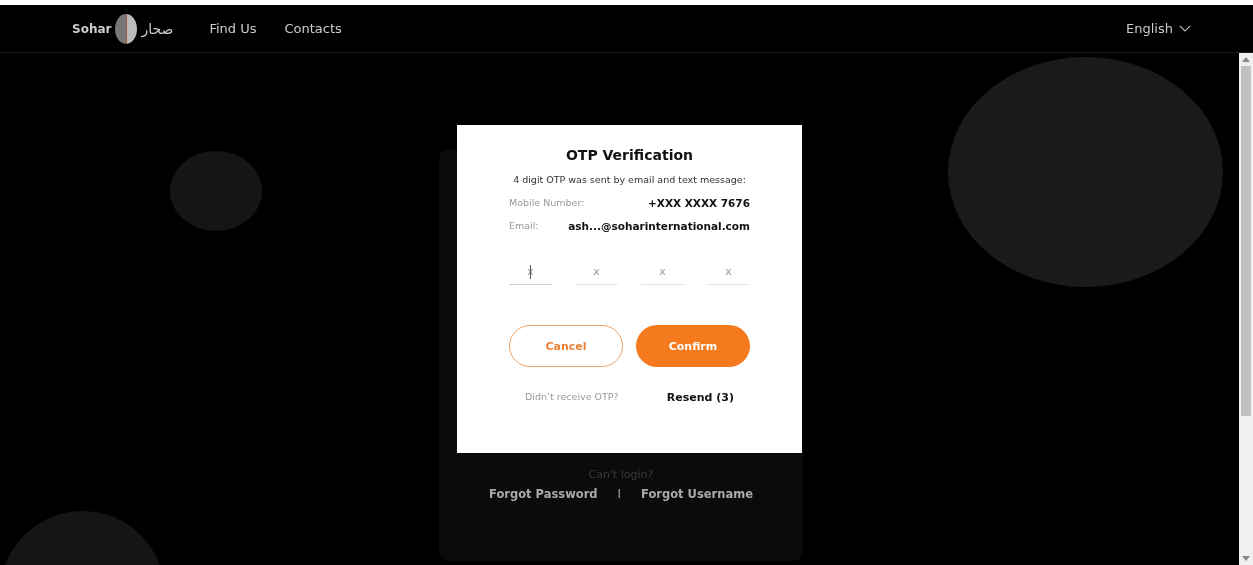 The image size is (1253, 565). Describe the element at coordinates (547, 202) in the screenshot. I see `detail-label: Mobile Number:` at that location.